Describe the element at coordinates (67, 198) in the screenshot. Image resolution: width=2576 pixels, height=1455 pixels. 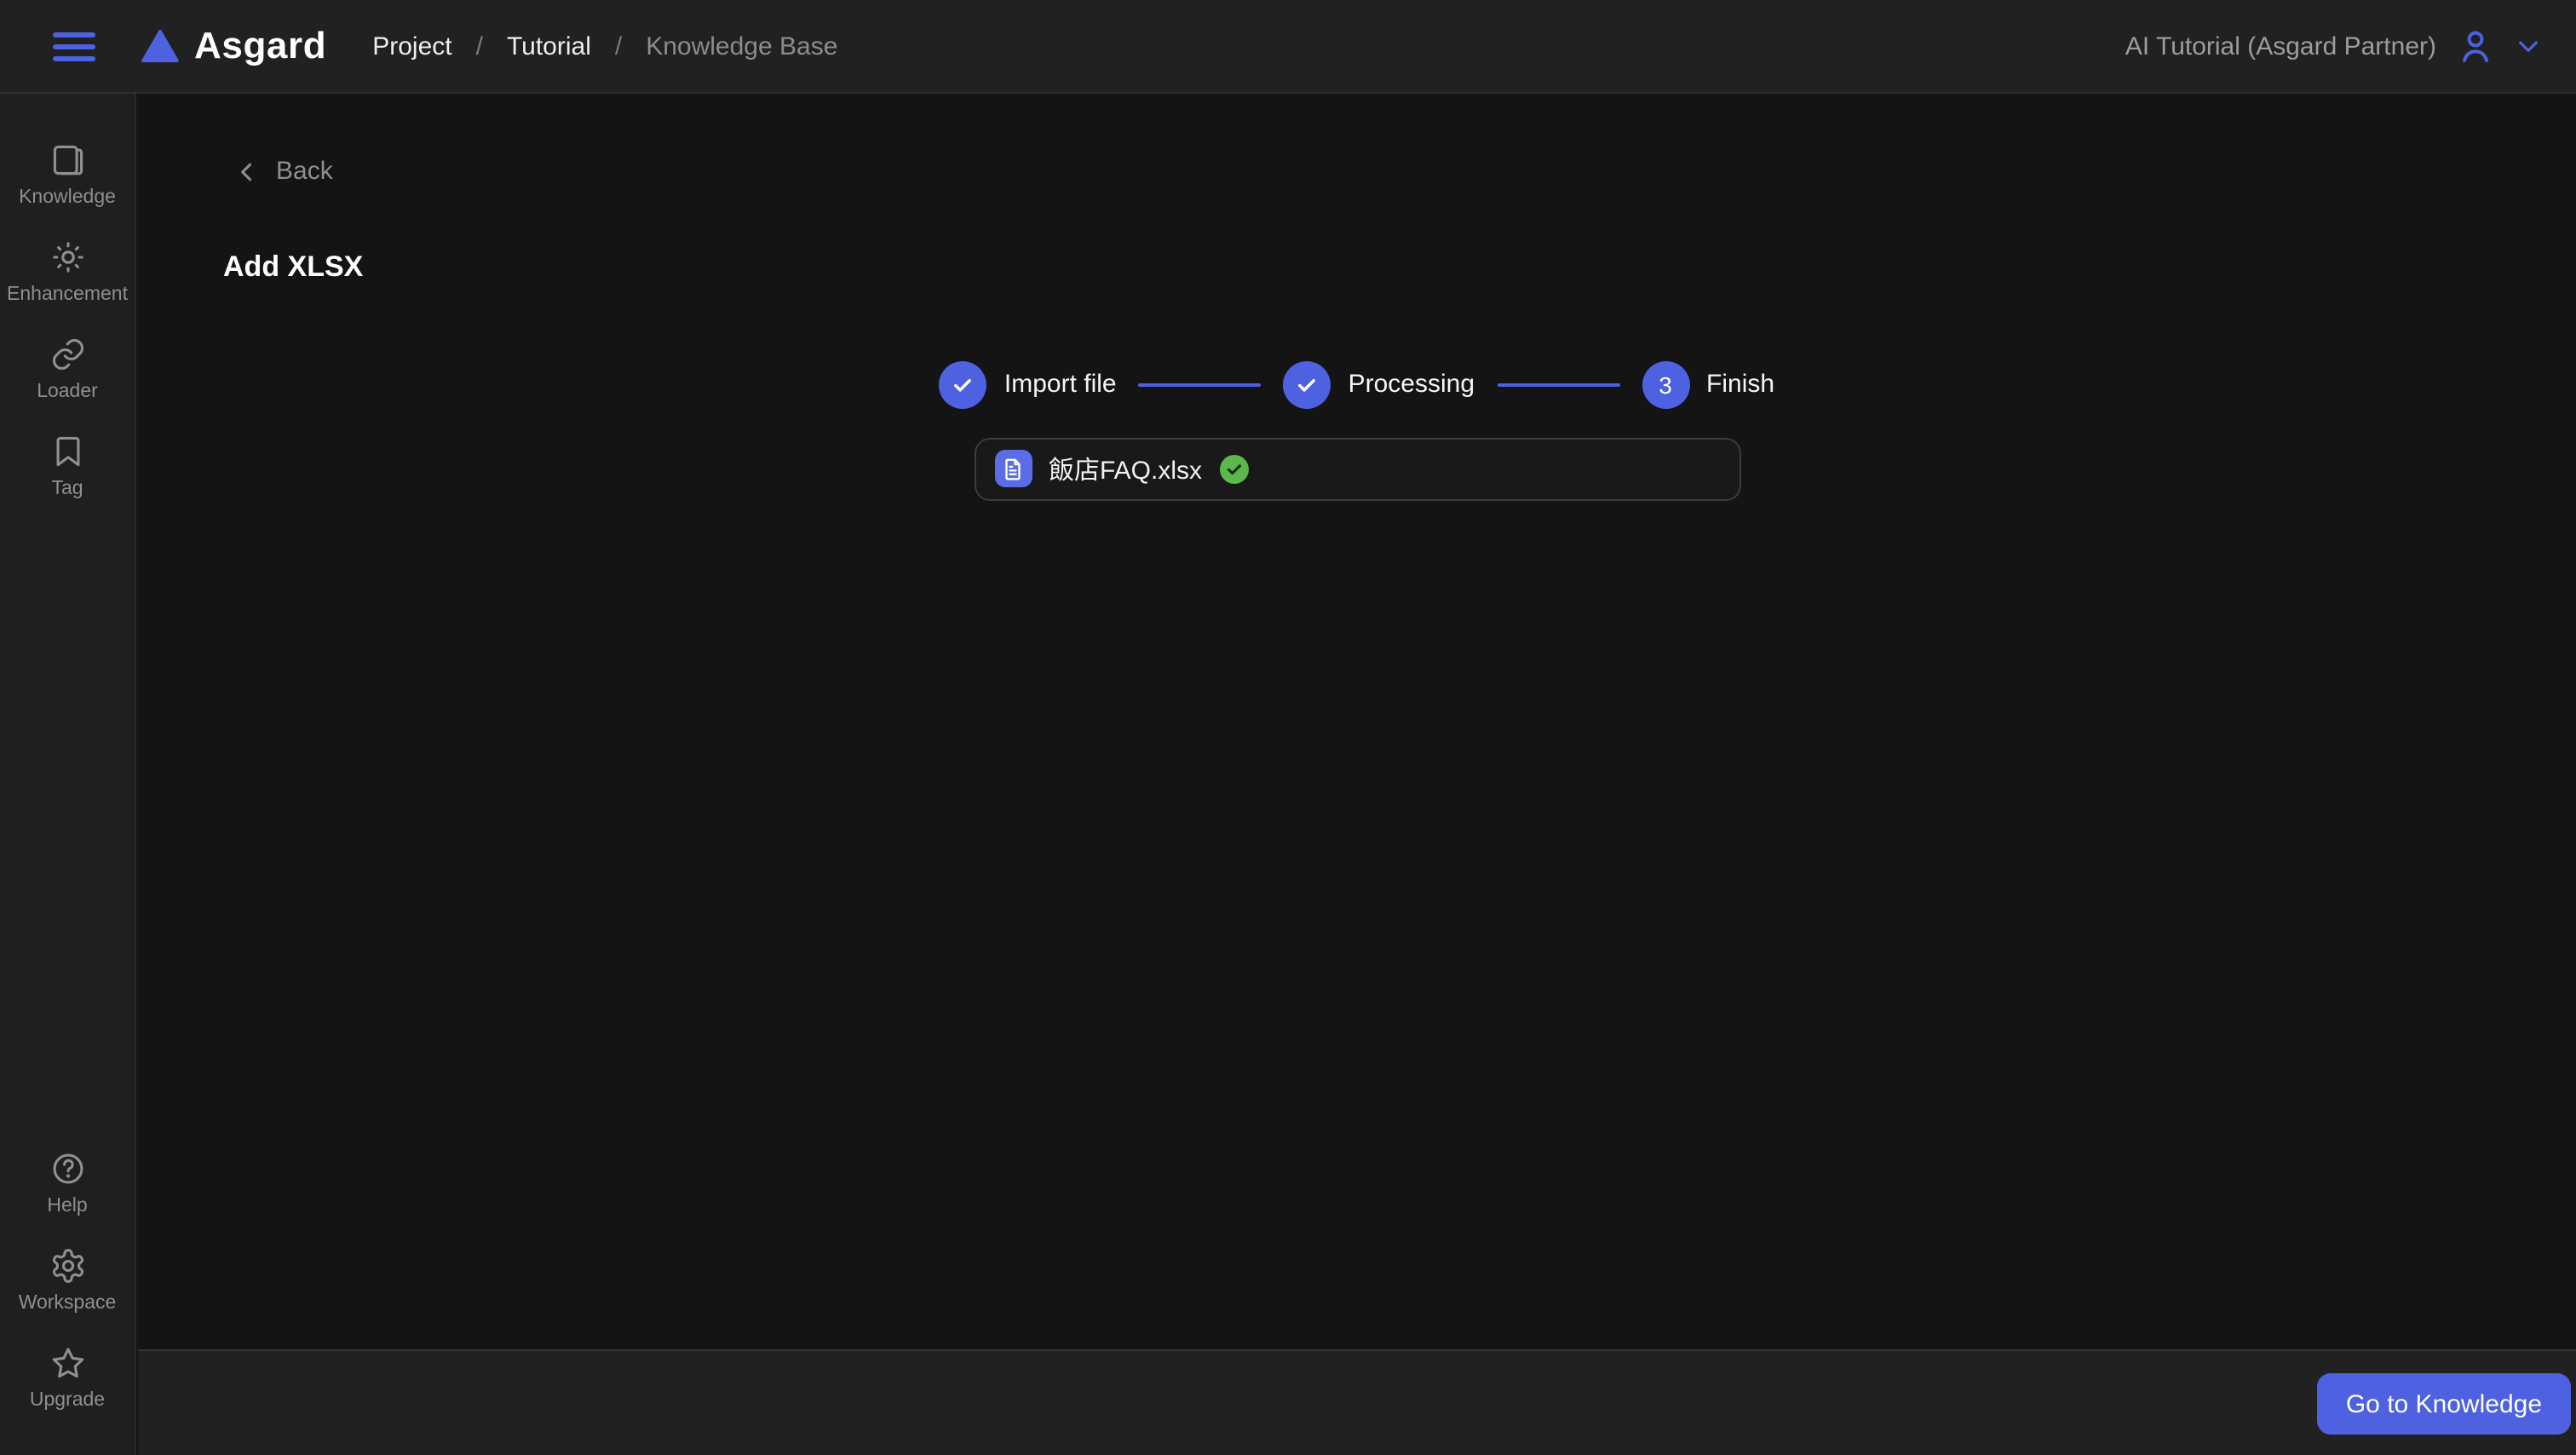
I see `sidebar-item-label: Knowledge` at that location.